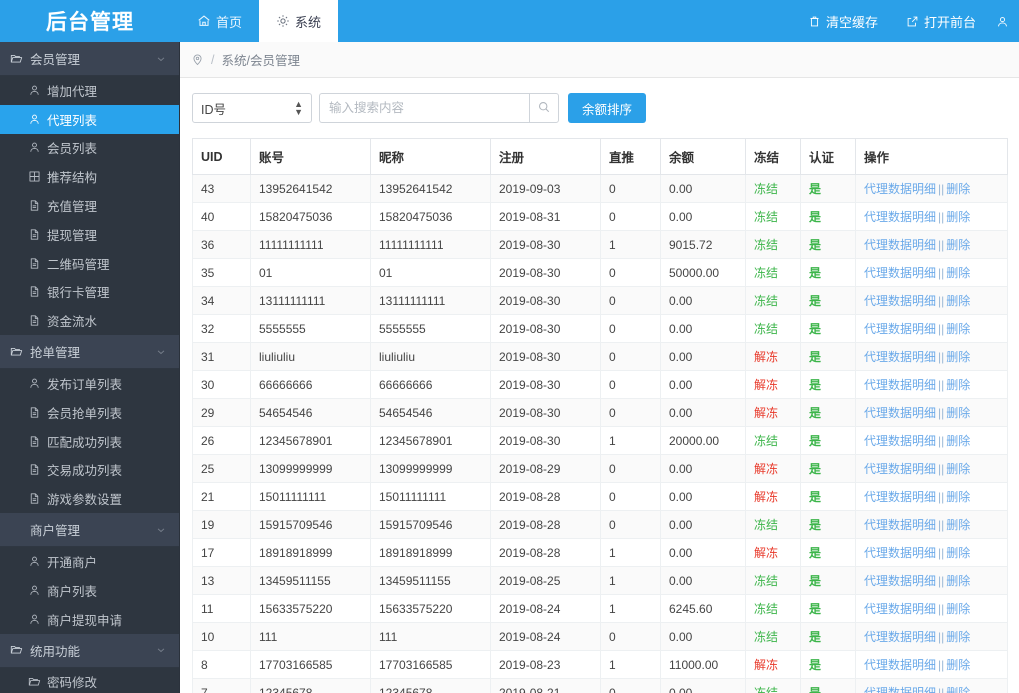 The width and height of the screenshot is (1019, 693). Describe the element at coordinates (89, 59) in the screenshot. I see `sidebar-group-0: 会员管理` at that location.